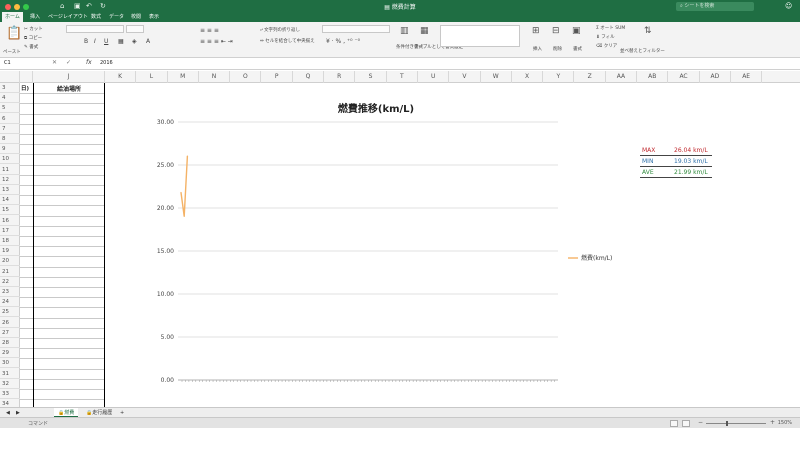  Describe the element at coordinates (10, 149) in the screenshot. I see `row-header-9: 9` at that location.